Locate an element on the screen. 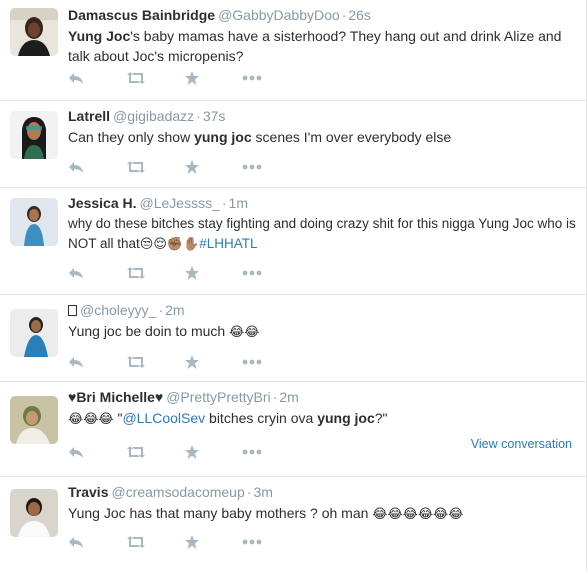 The image size is (588, 571). username: @GabbyDabbyDoo is located at coordinates (279, 15).